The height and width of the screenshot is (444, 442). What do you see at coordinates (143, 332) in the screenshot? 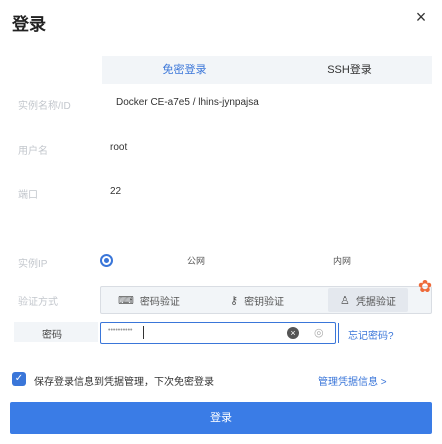
I see `text-caret` at bounding box center [143, 332].